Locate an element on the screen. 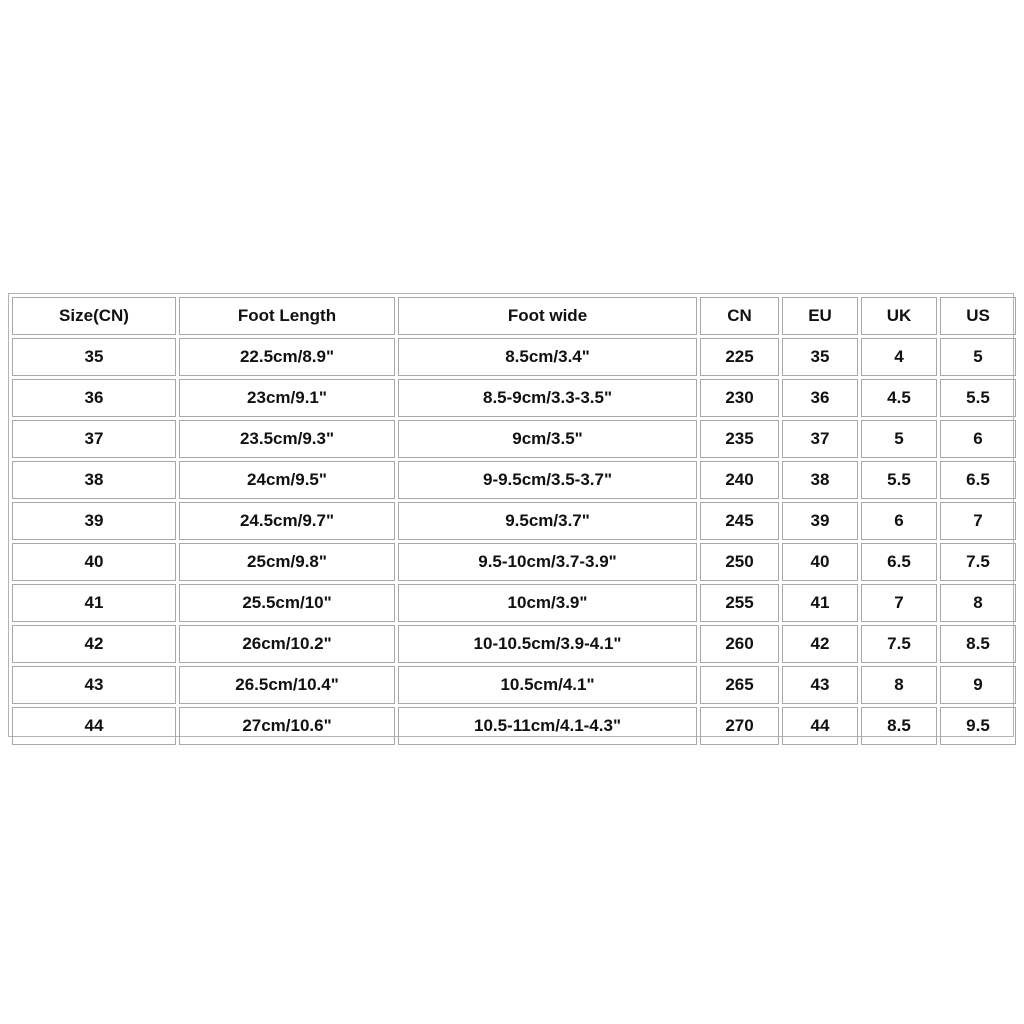 The height and width of the screenshot is (1024, 1024). table-row: 43 26.5cm/10.4" 10.5cm/4.1" 265 43 8 9 is located at coordinates (514, 685).